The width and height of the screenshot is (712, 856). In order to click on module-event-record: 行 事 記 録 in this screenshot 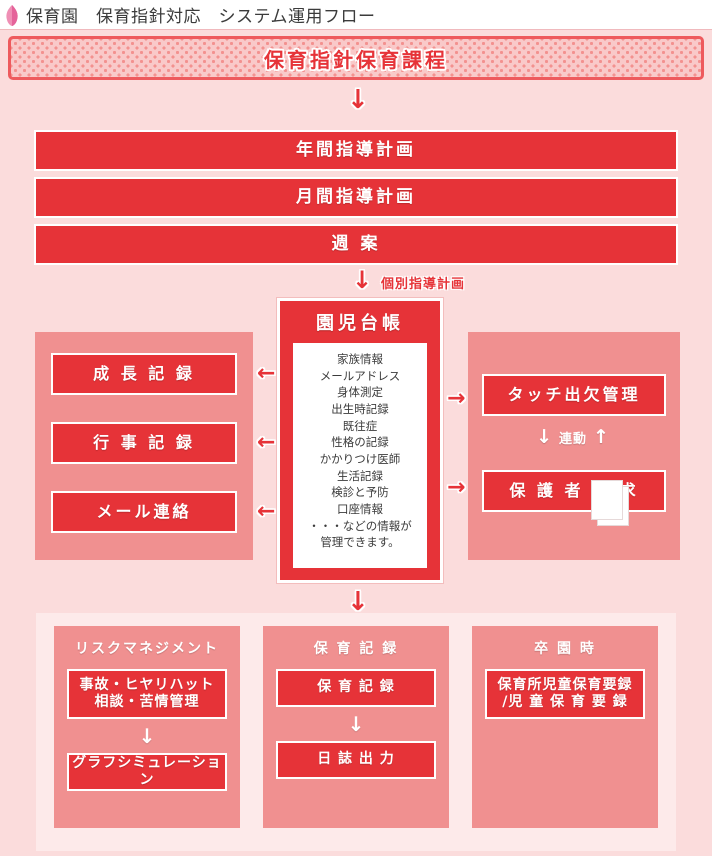, I will do `click(144, 443)`.